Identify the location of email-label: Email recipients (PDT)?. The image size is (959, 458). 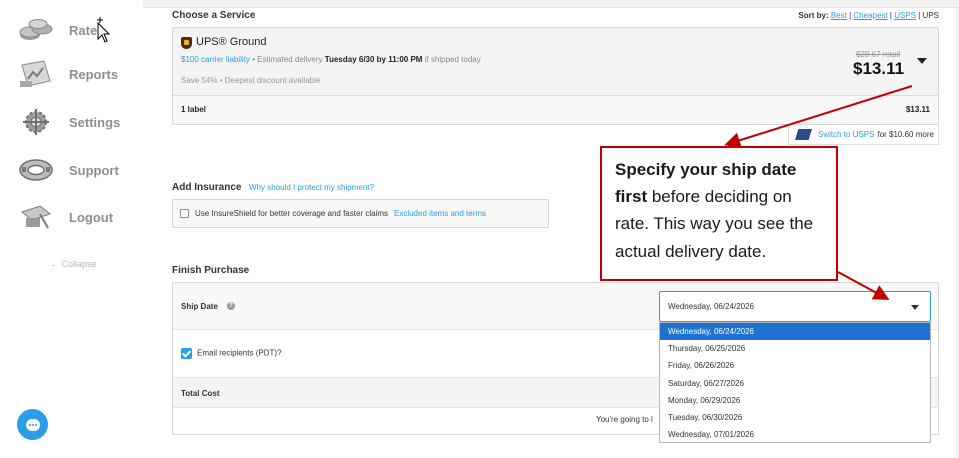
(239, 353).